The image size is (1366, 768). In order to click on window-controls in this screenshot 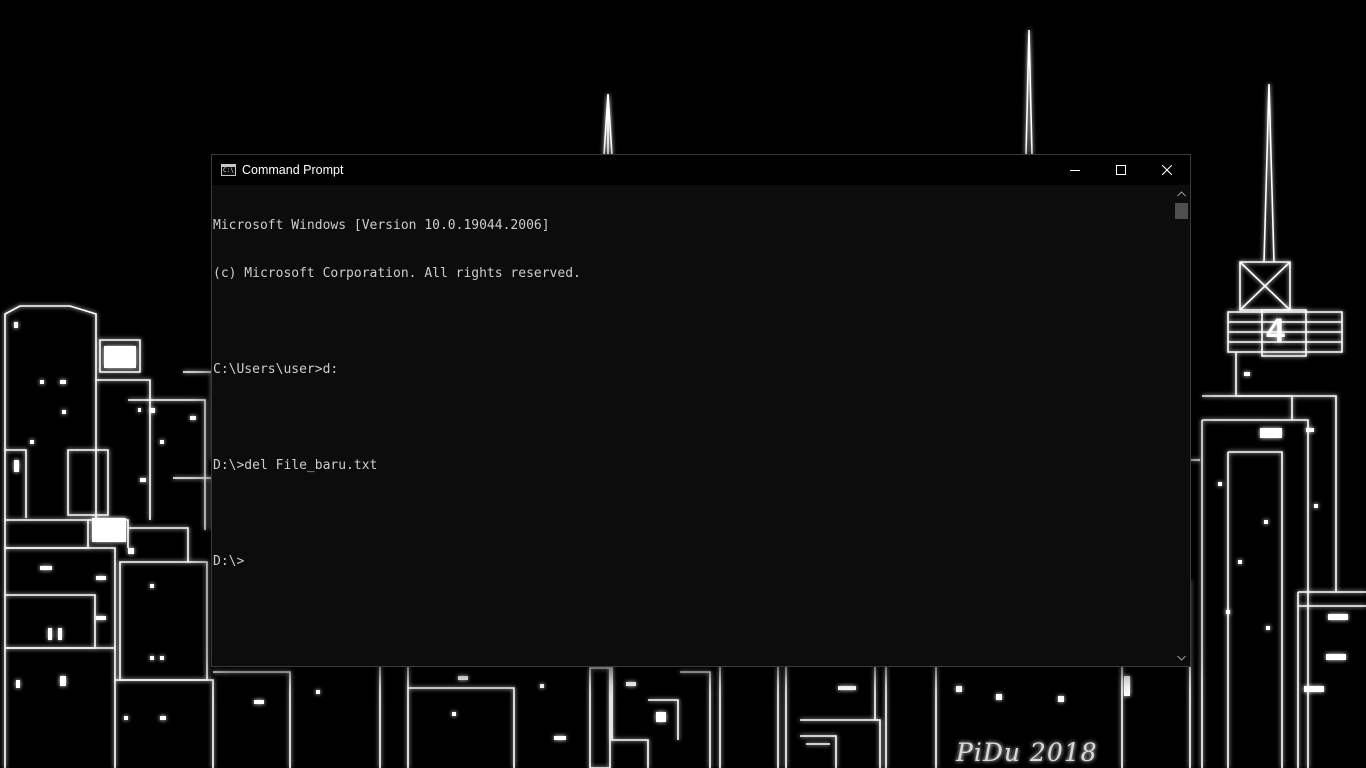, I will do `click(1121, 170)`.